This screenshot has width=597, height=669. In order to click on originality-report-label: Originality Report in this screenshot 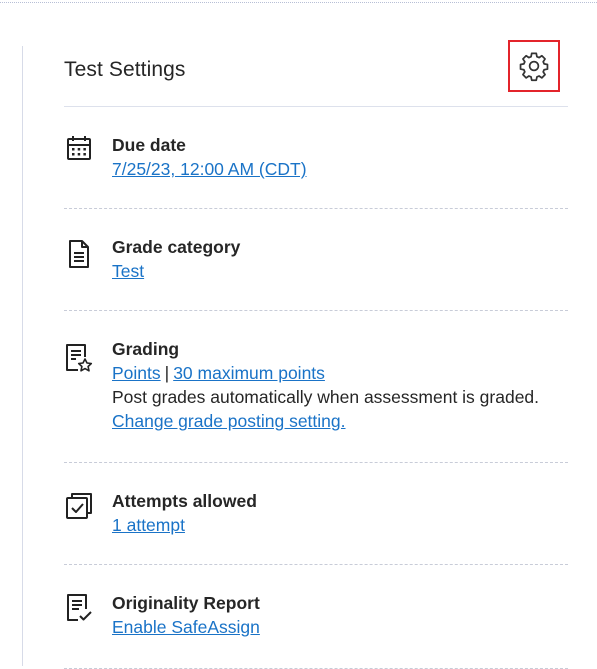, I will do `click(186, 603)`.